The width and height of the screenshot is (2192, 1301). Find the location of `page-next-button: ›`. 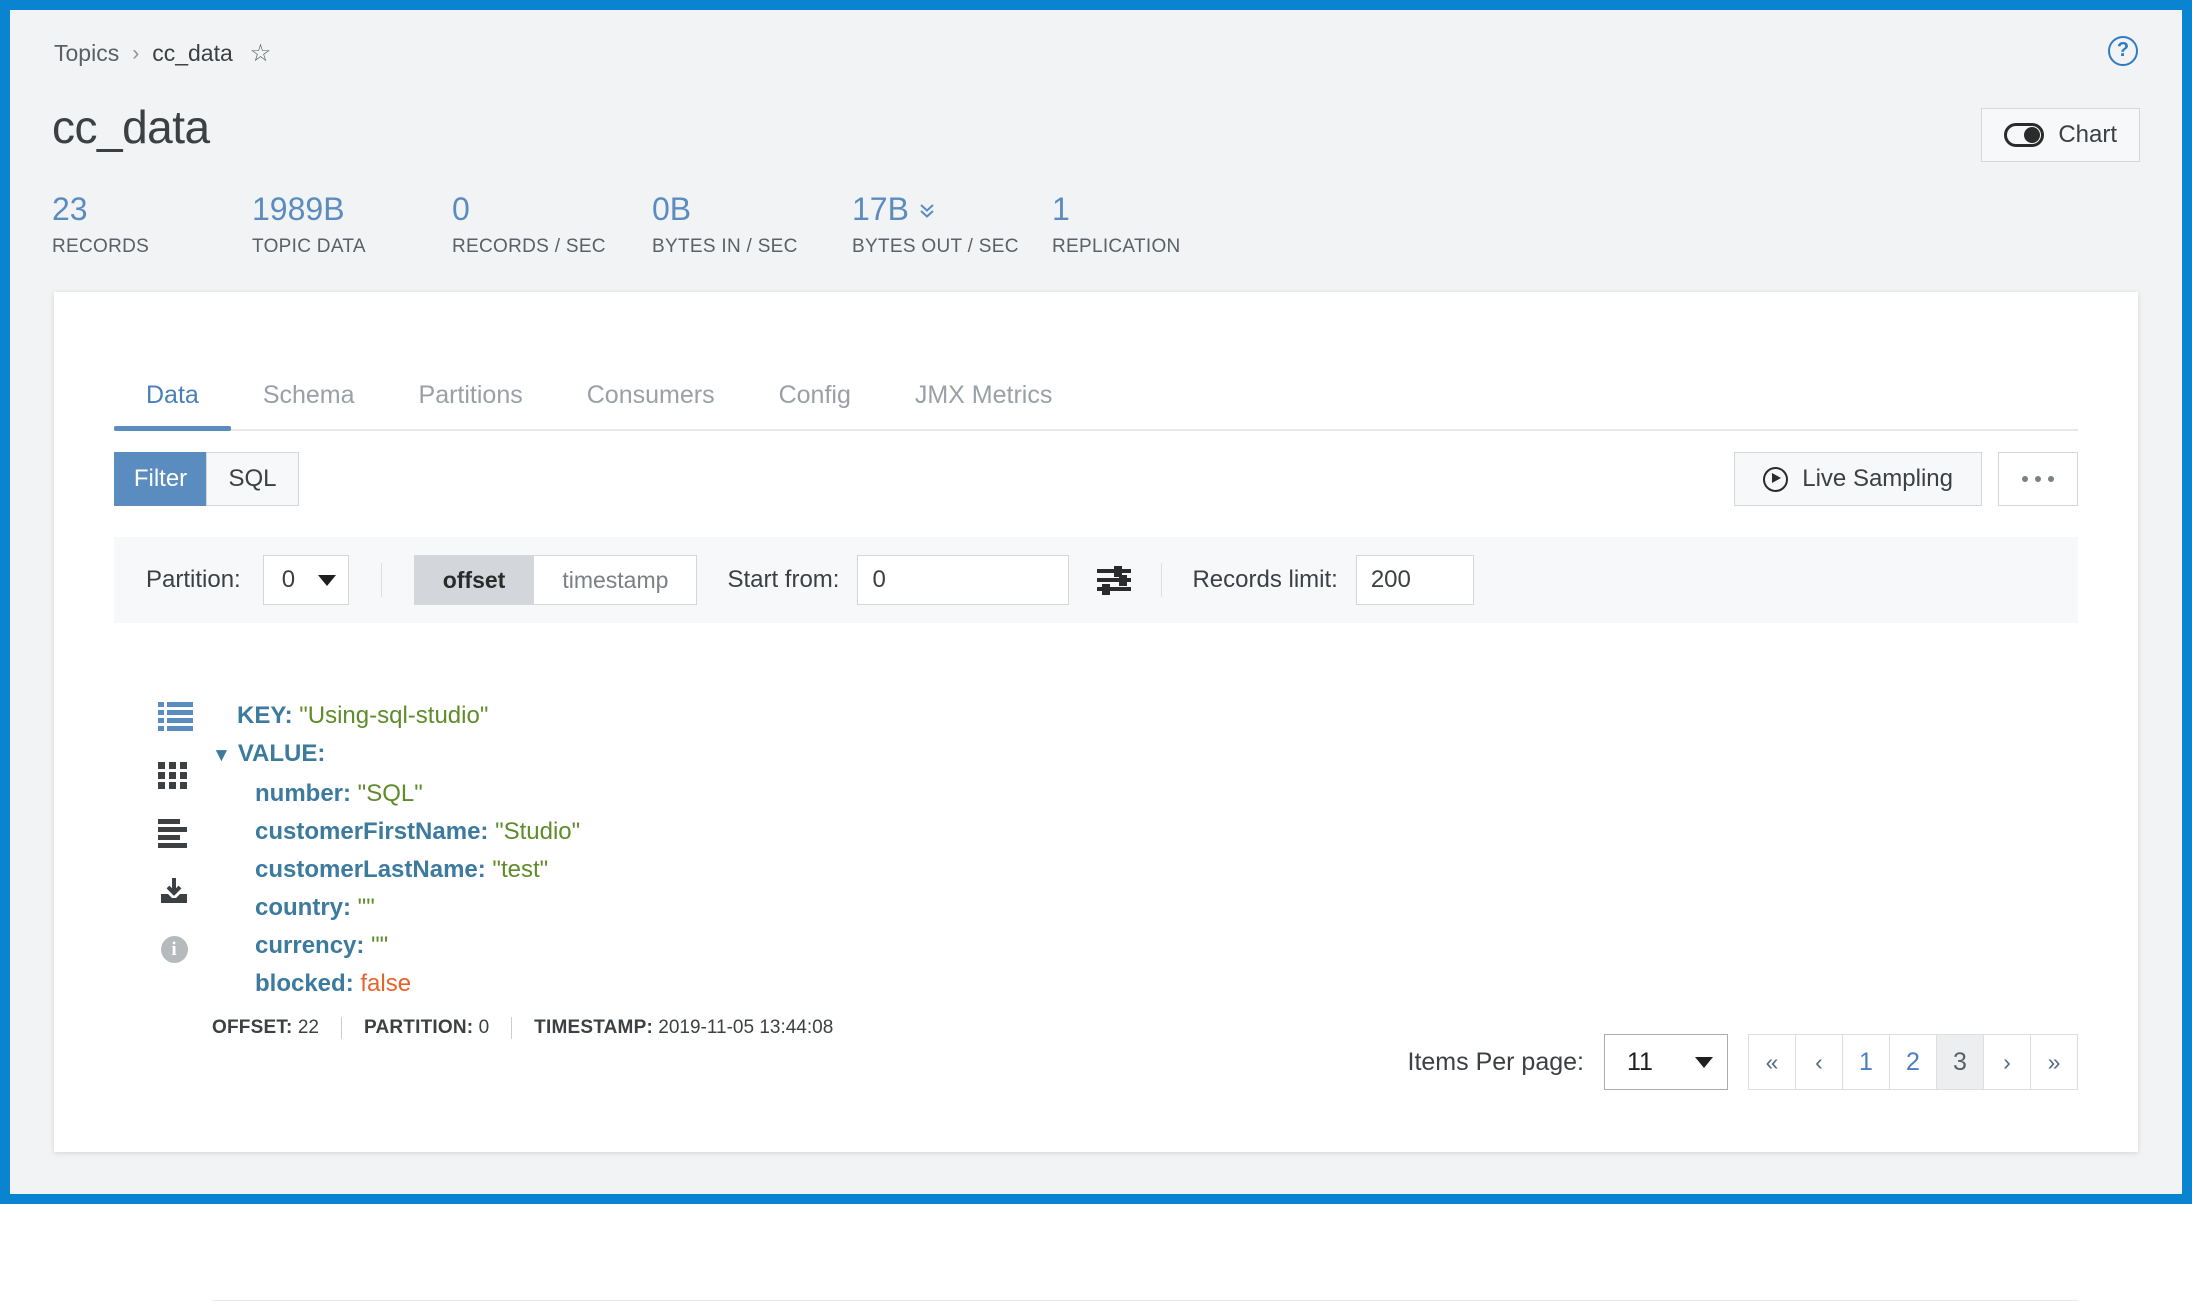

page-next-button: › is located at coordinates (2007, 1062).